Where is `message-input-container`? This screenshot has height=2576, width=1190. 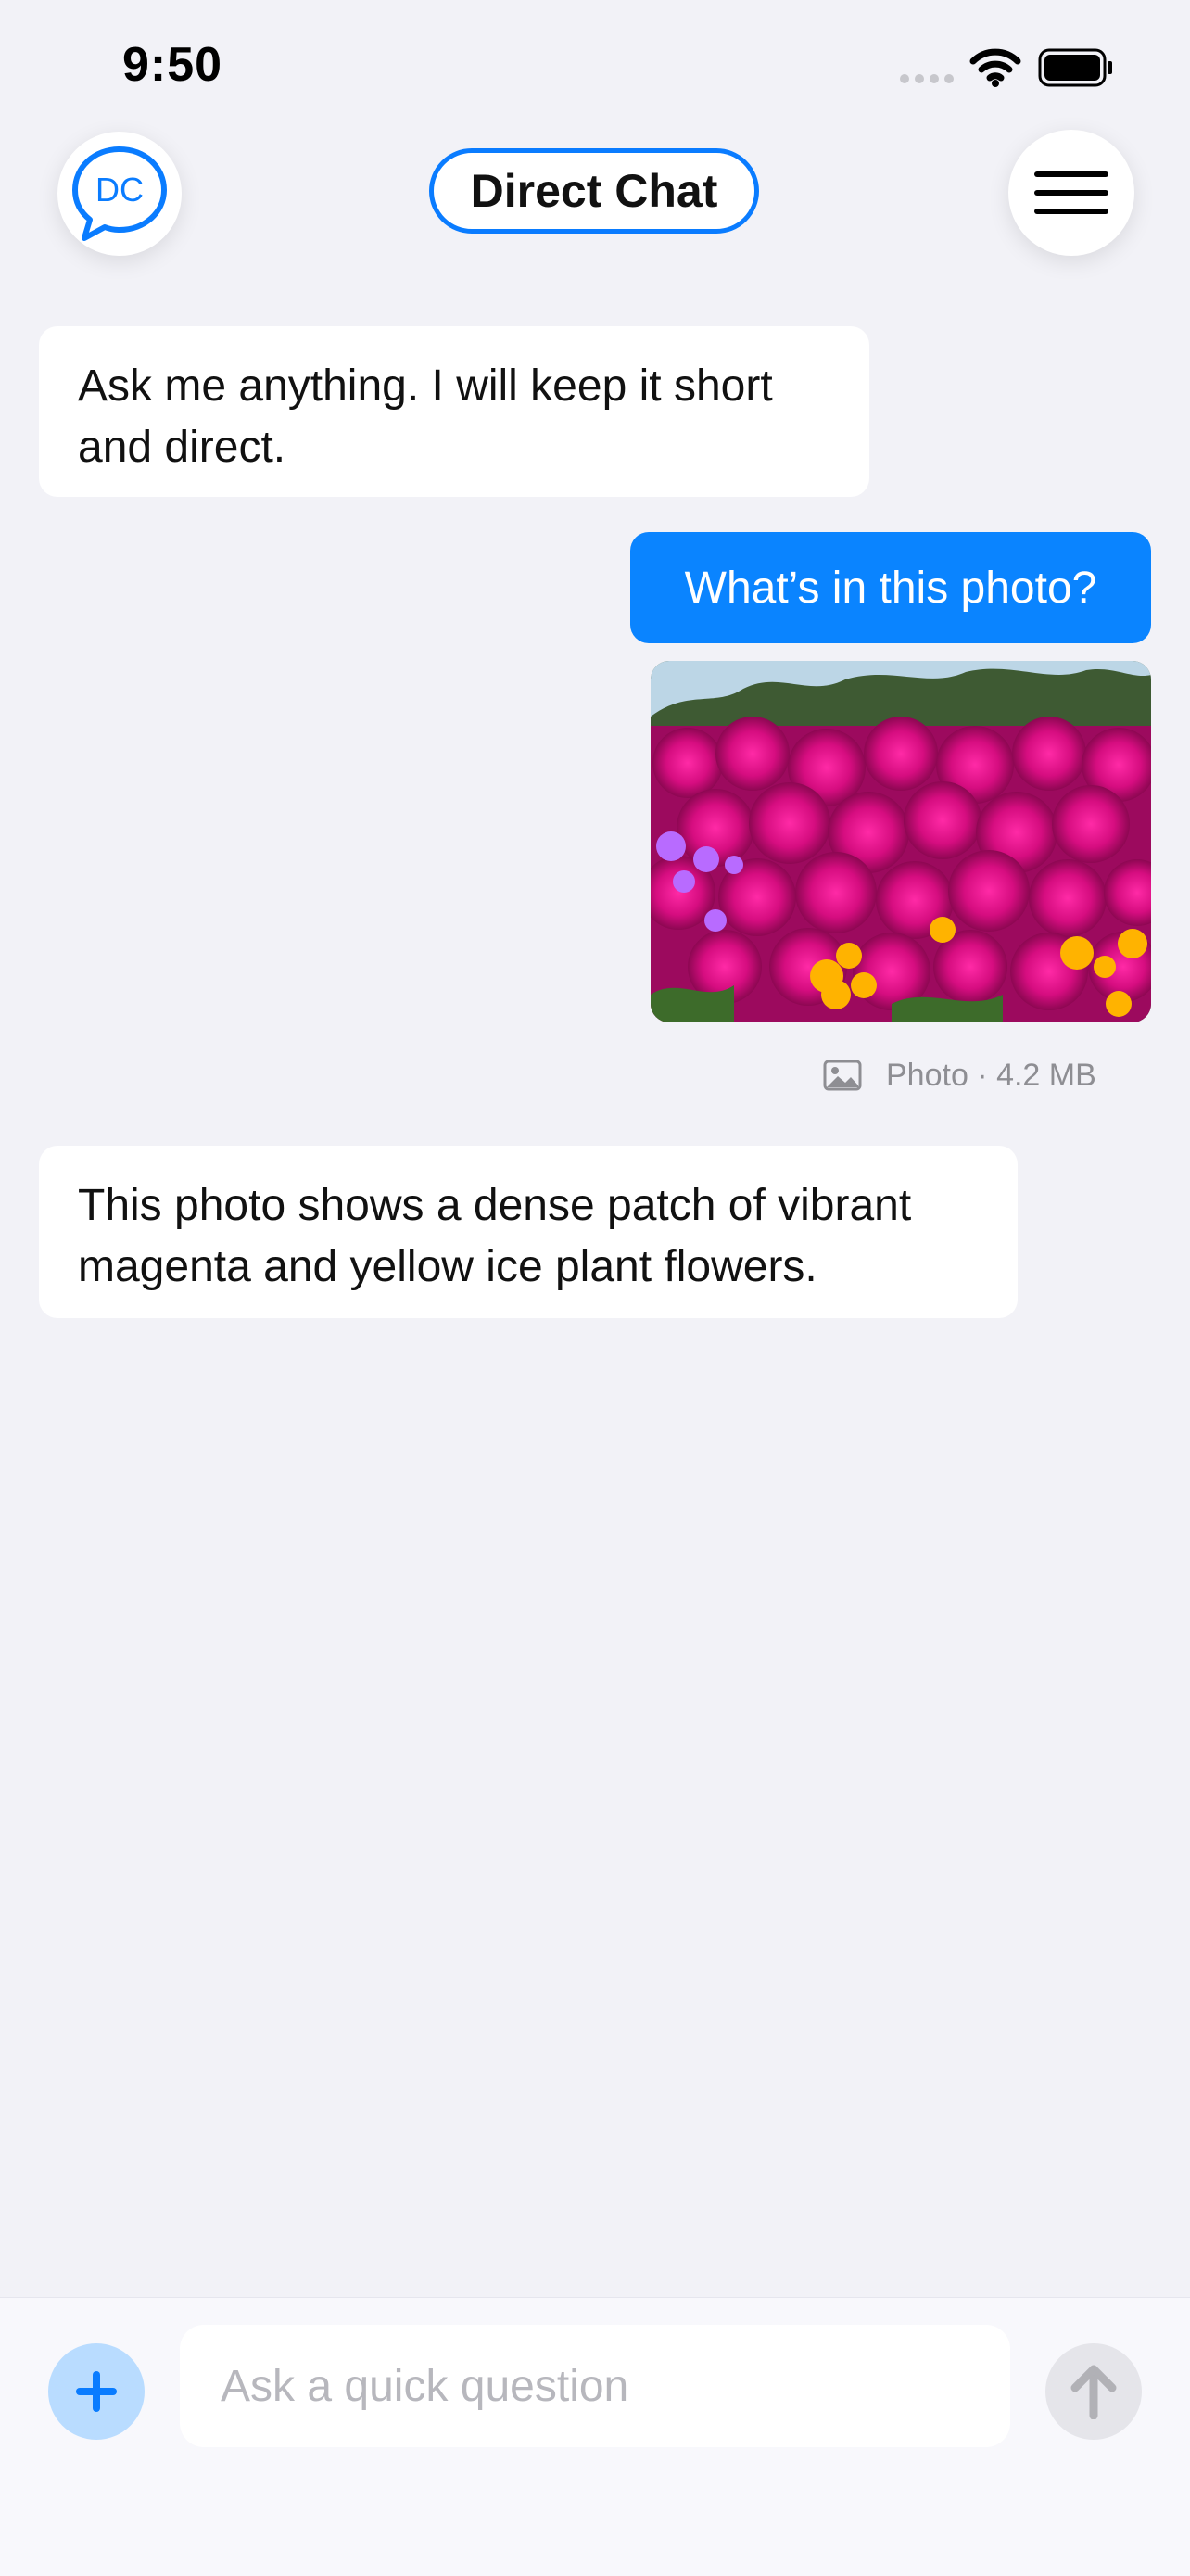
message-input-container is located at coordinates (595, 2386).